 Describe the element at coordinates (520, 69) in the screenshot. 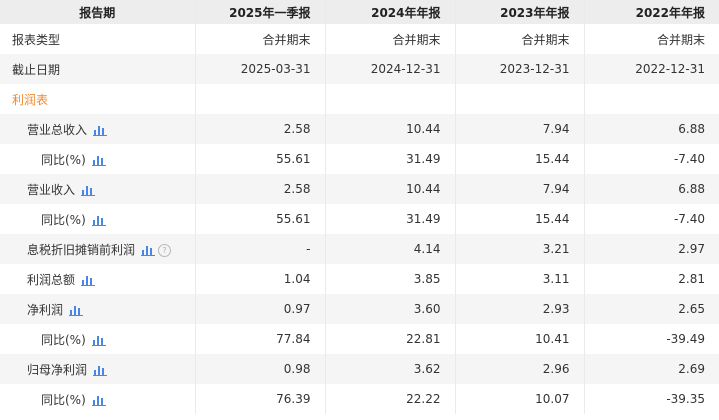

I see `cell-value: 2023-12-31` at that location.